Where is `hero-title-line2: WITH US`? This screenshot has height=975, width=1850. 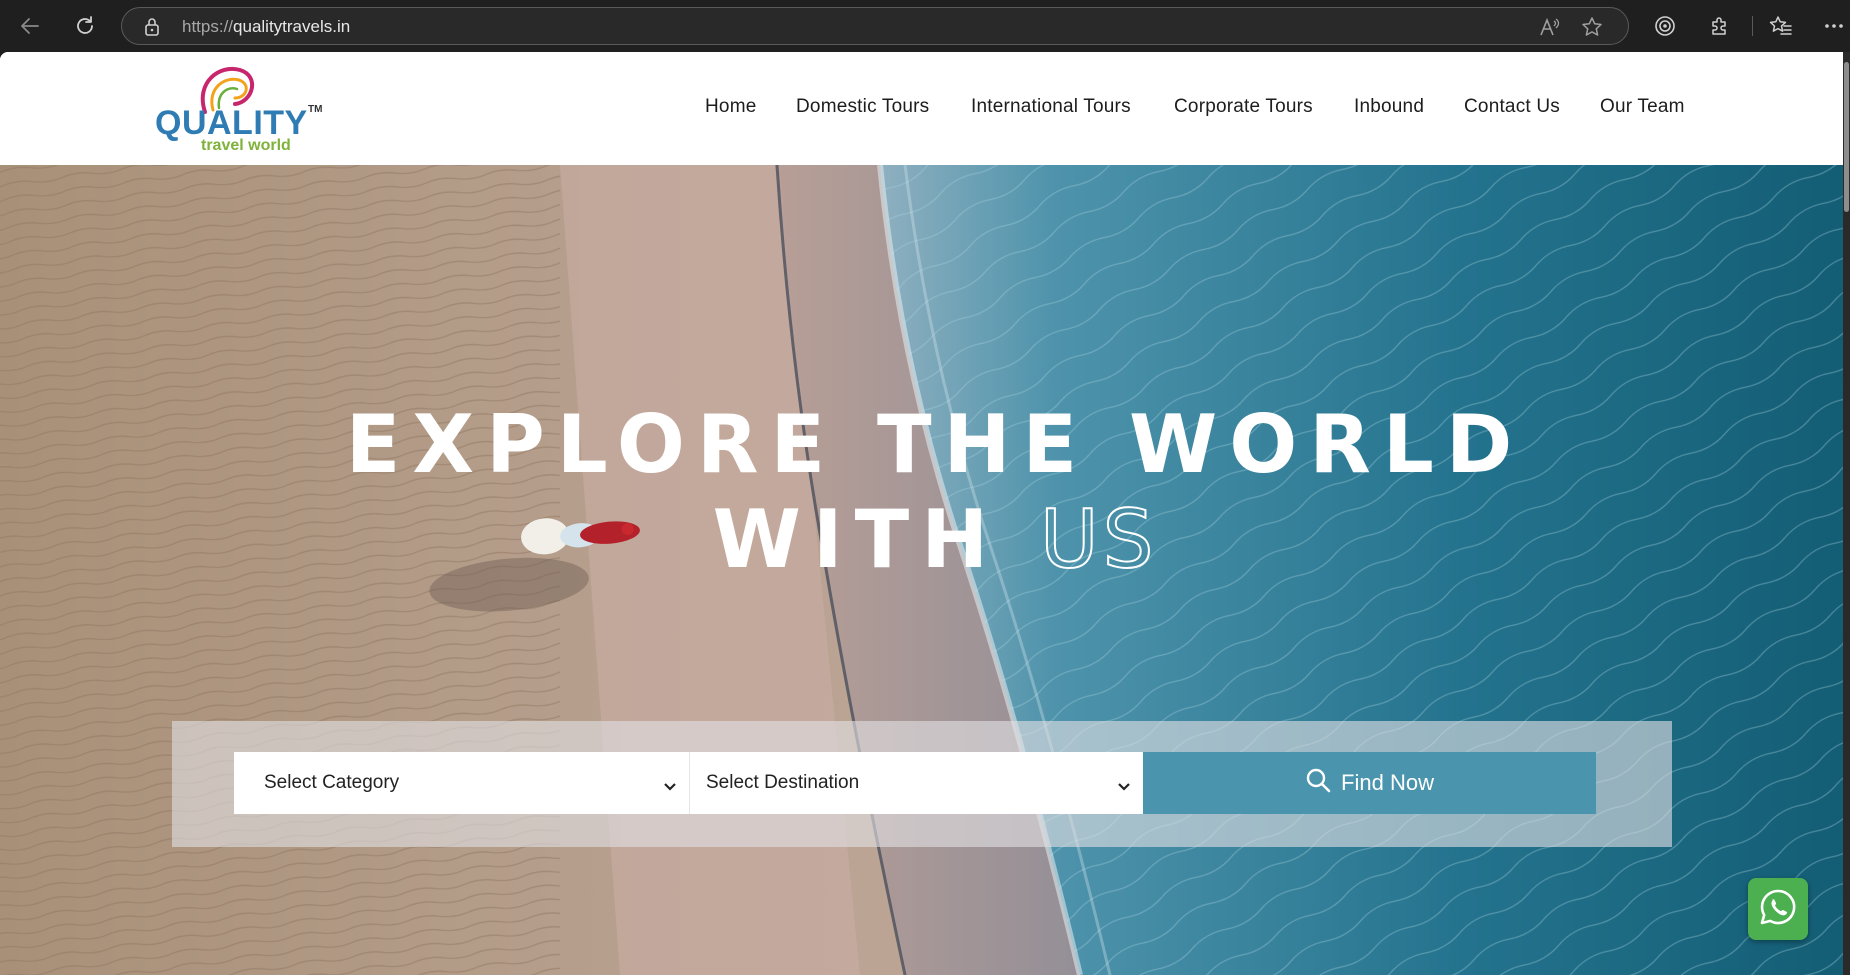
hero-title-line2: WITH US is located at coordinates (930, 540).